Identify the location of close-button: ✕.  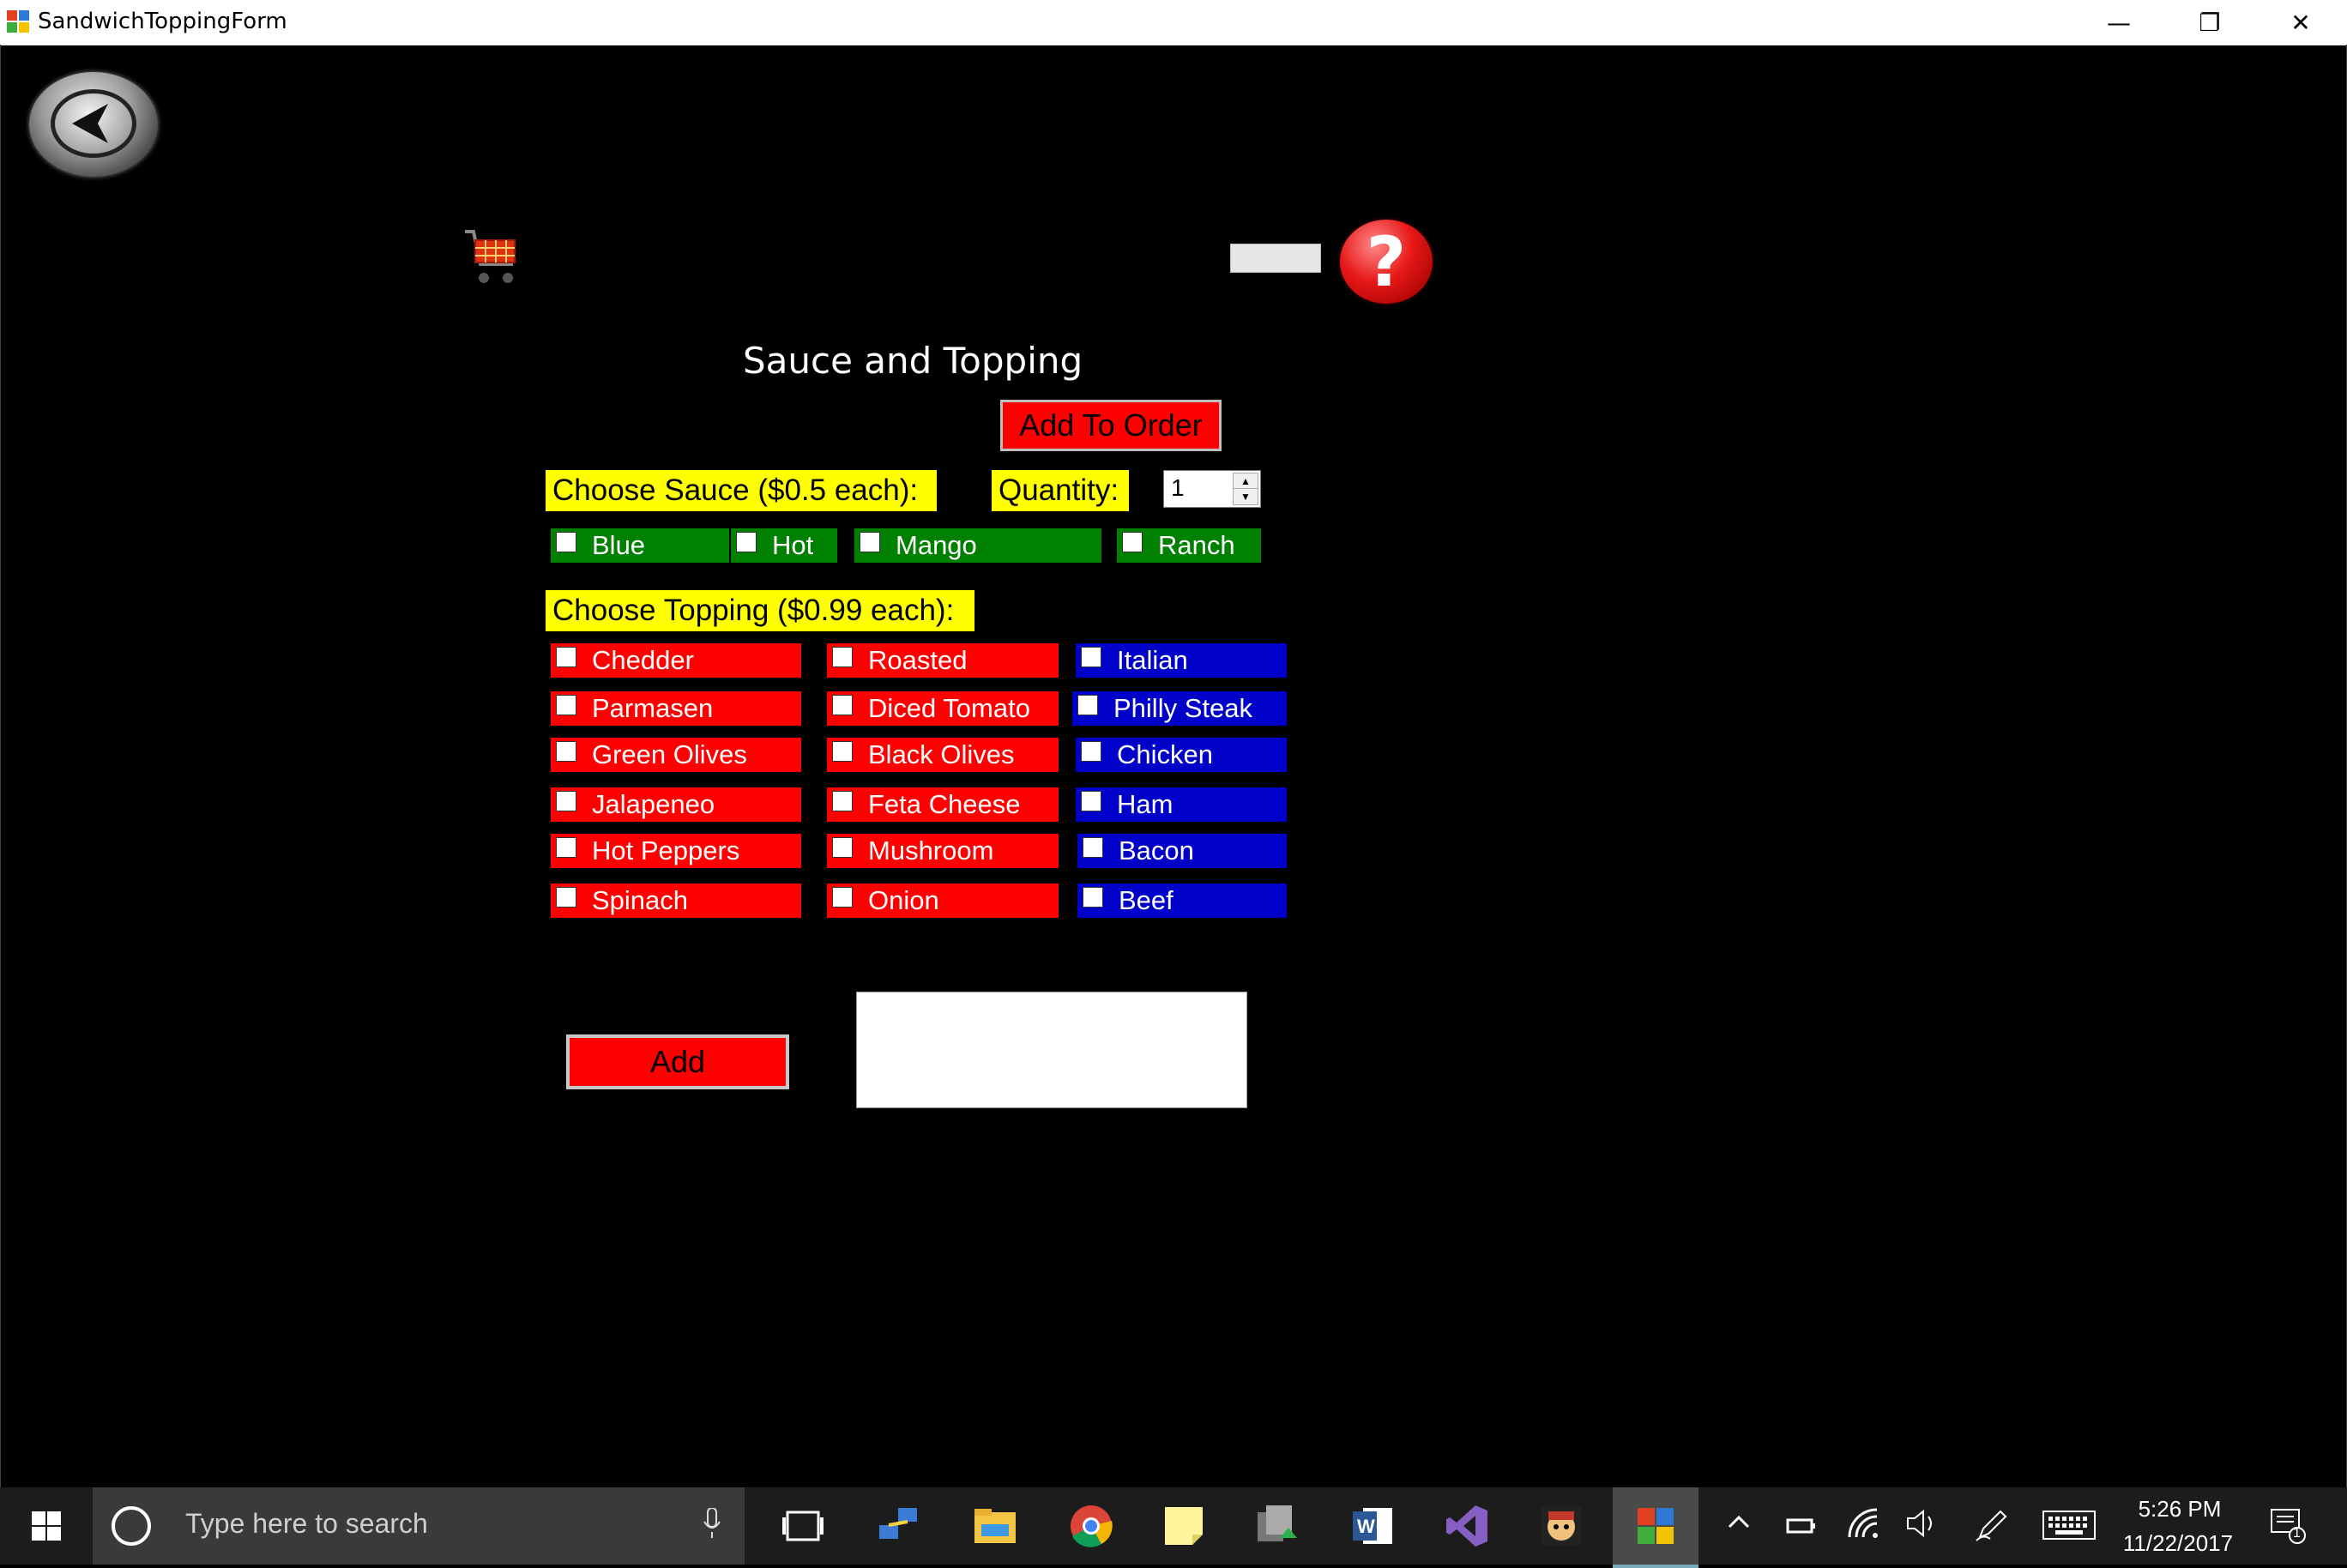
(2300, 22).